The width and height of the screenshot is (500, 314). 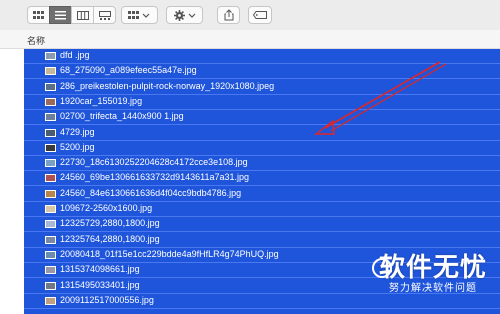 What do you see at coordinates (36, 41) in the screenshot?
I see `column-header-label: 名称` at bounding box center [36, 41].